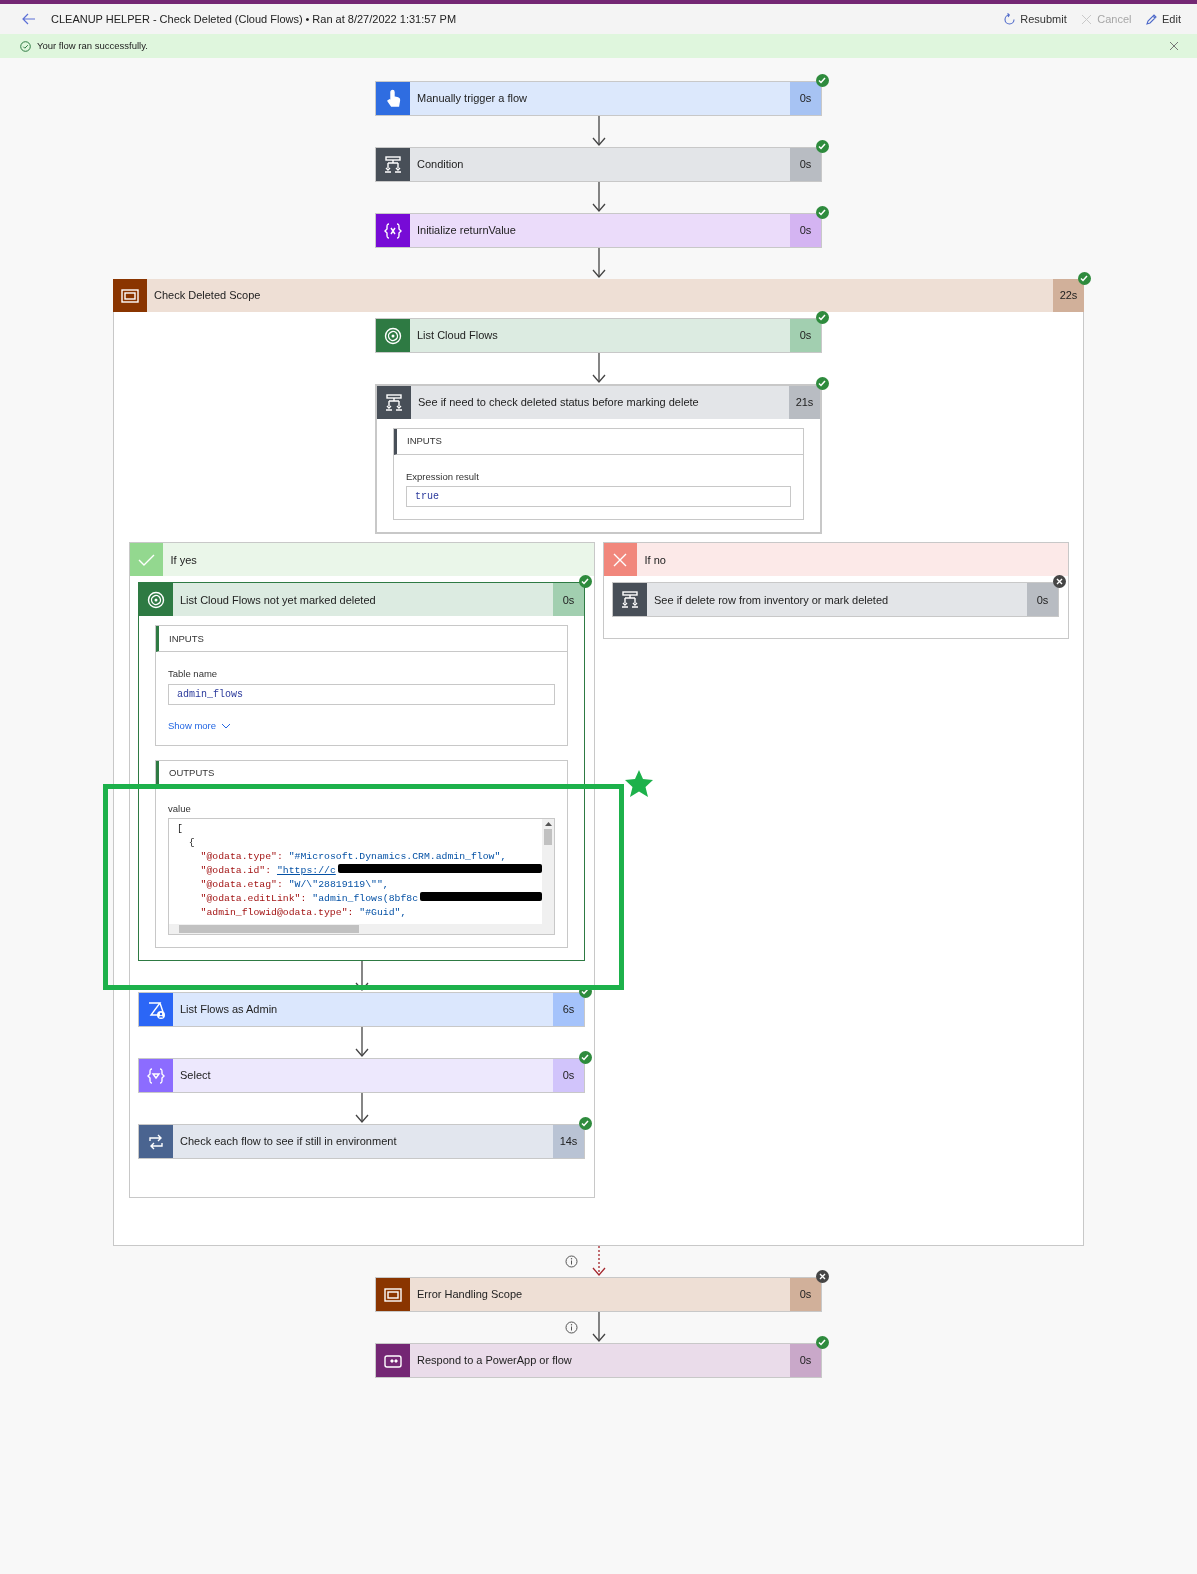 This screenshot has height=1574, width=1197. I want to click on action-card, so click(361, 771).